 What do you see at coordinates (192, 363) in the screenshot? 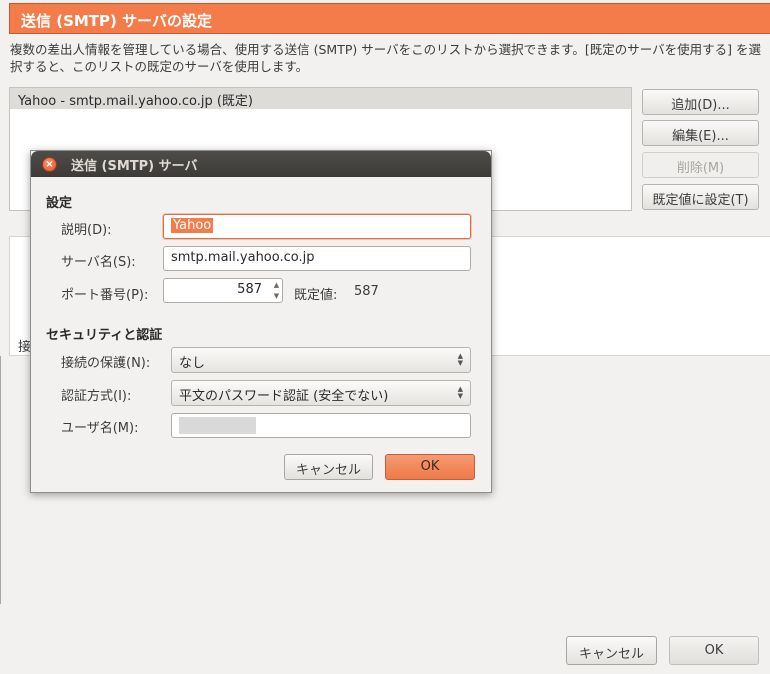
I see `connection-security-value: なし` at bounding box center [192, 363].